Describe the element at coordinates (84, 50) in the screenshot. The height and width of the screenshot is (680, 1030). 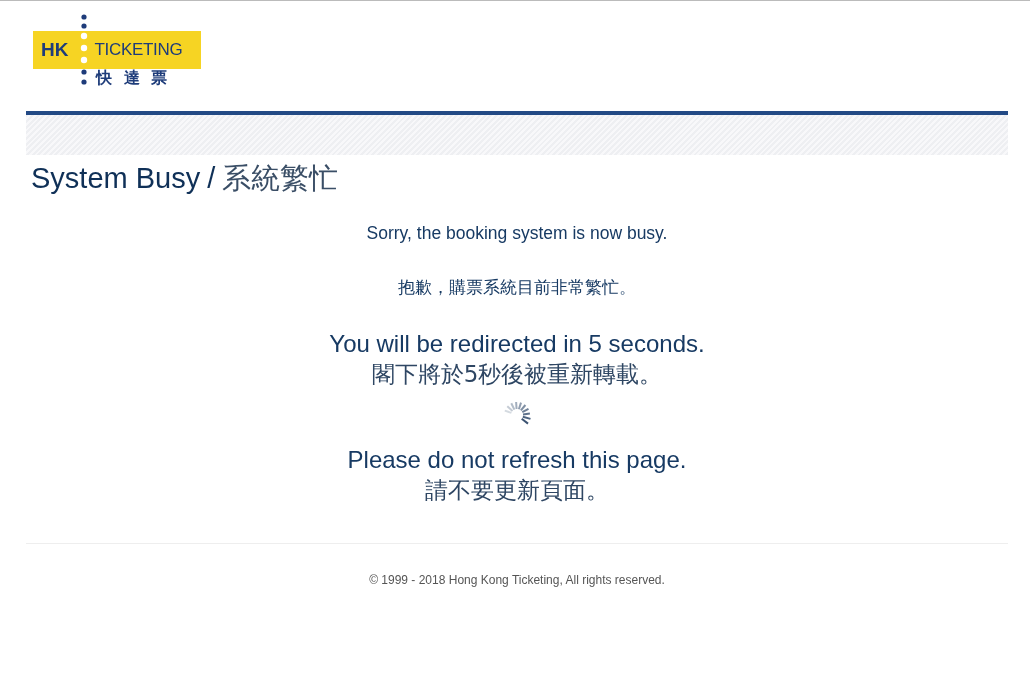
I see `dots-icon` at that location.